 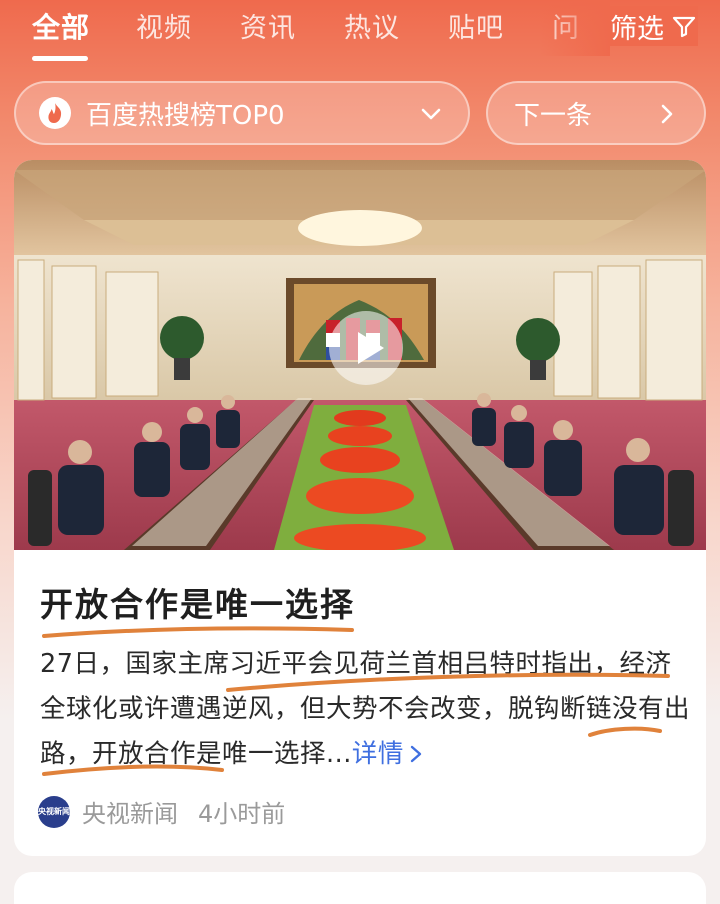 I want to click on source-logo: 央视新闻, so click(x=54, y=811).